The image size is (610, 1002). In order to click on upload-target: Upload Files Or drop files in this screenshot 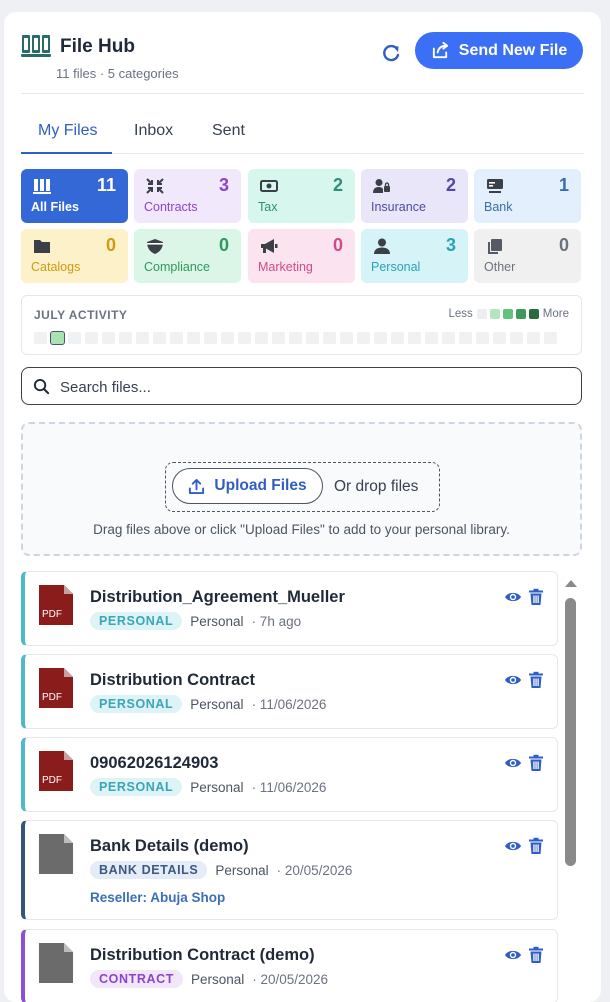, I will do `click(302, 487)`.